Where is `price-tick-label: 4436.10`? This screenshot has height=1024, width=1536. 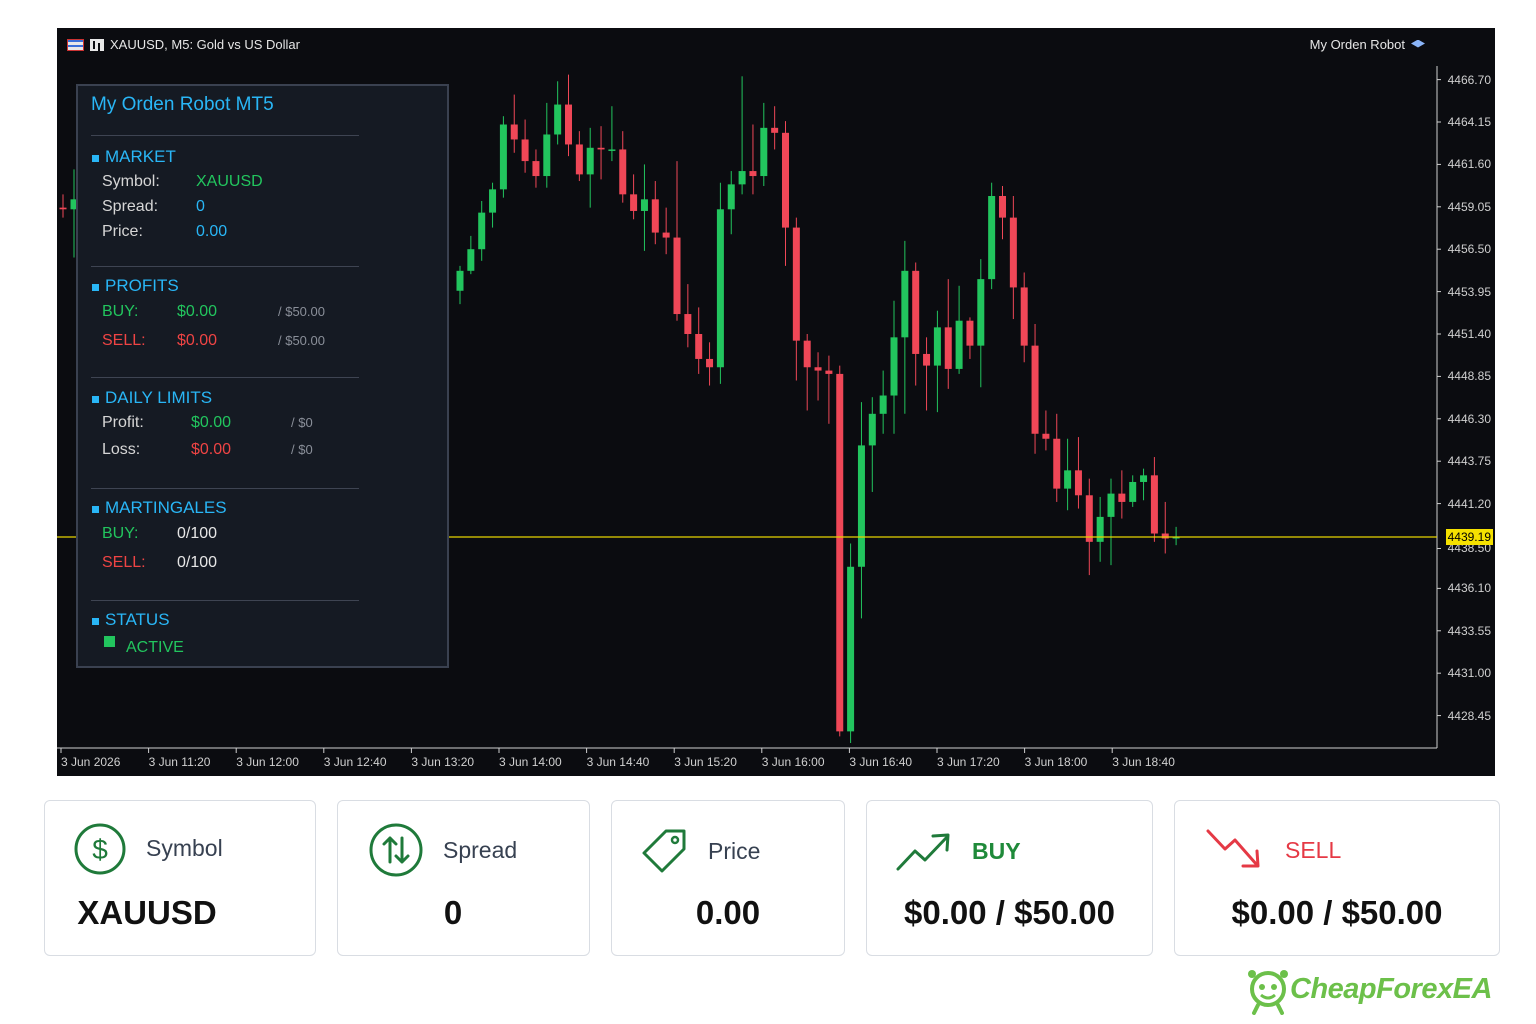 price-tick-label: 4436.10 is located at coordinates (1469, 588).